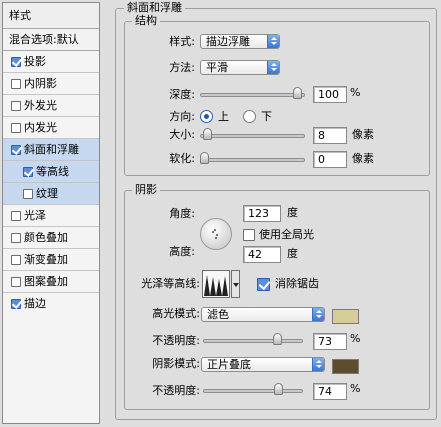 This screenshot has height=427, width=441. Describe the element at coordinates (330, 94) in the screenshot. I see `depth-field: 100` at that location.